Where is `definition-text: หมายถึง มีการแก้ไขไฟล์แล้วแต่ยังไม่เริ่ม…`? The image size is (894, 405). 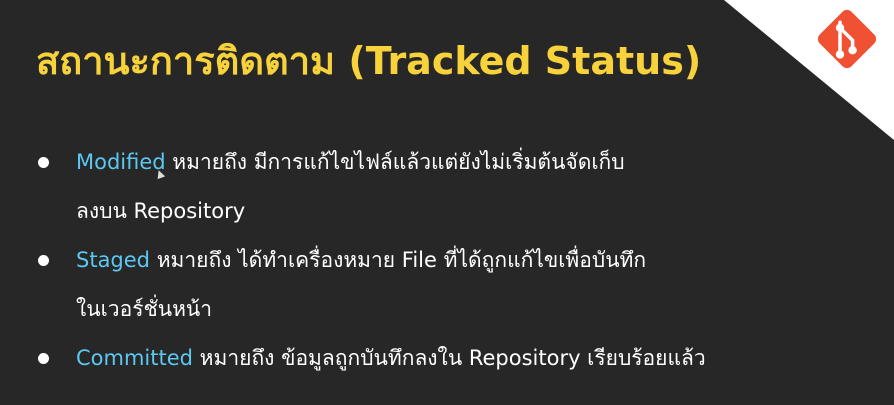 definition-text: หมายถึง มีการแก้ไขไฟล์แล้วแต่ยังไม่เริ่ม… is located at coordinates (395, 162).